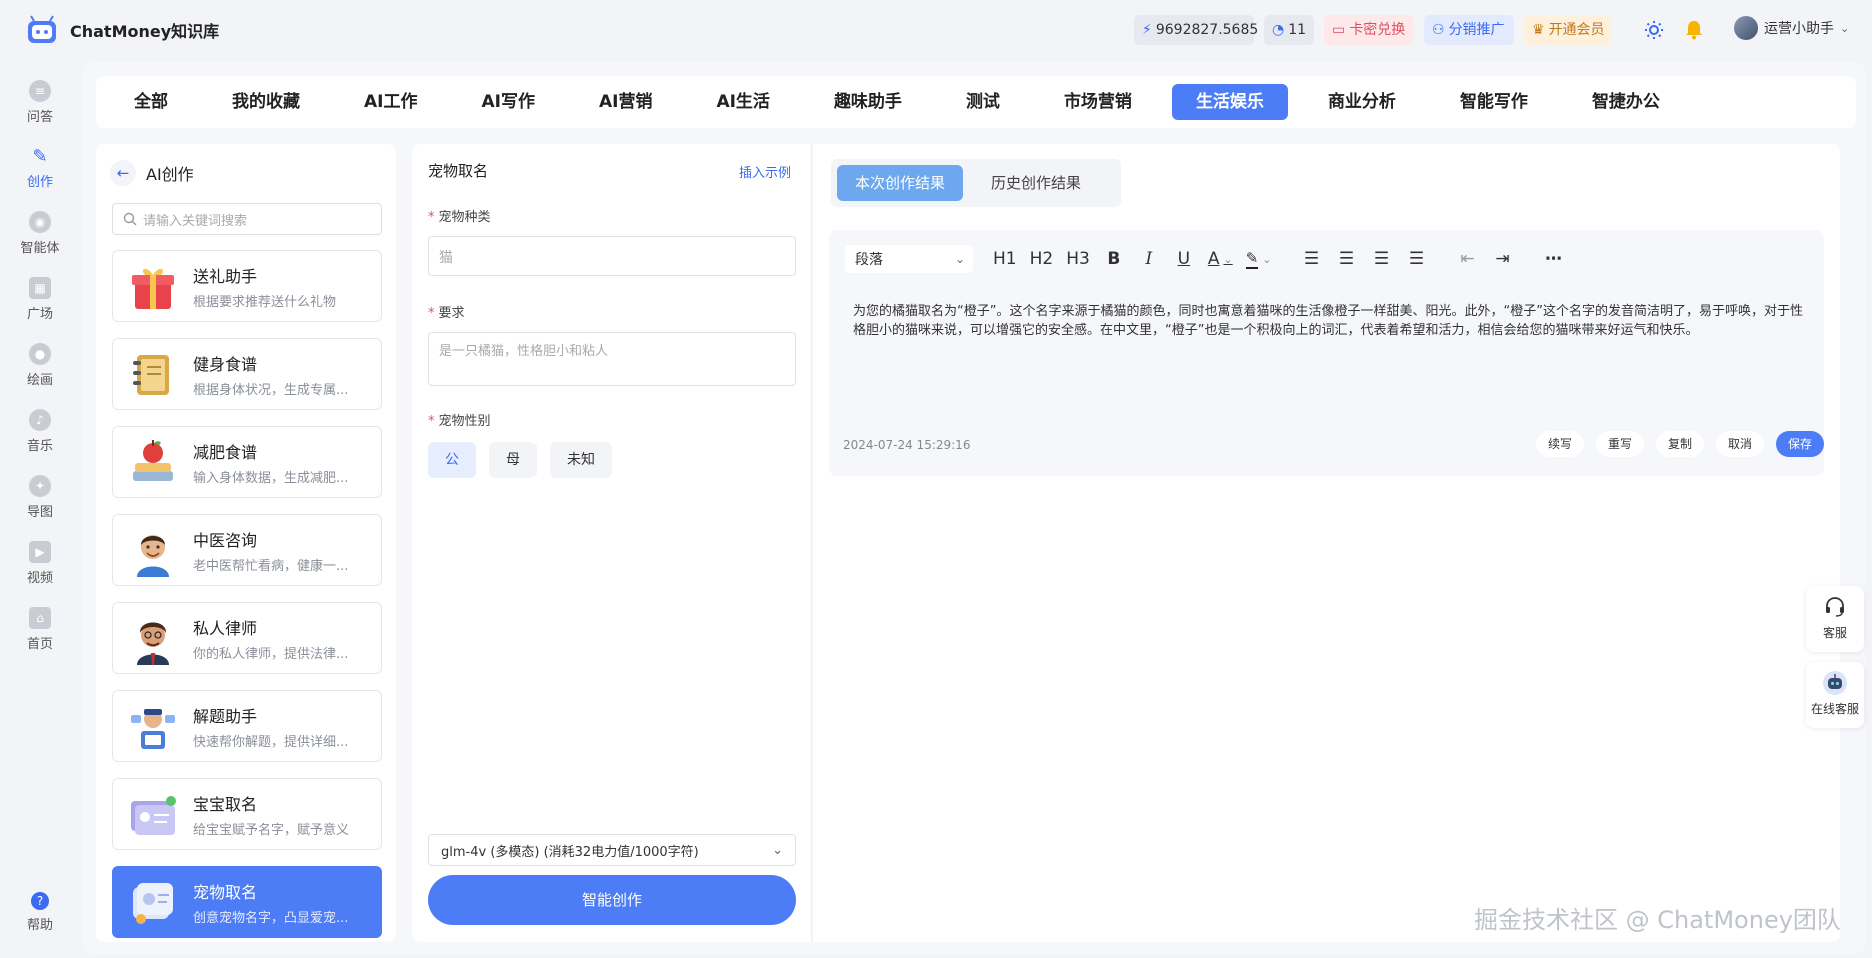  What do you see at coordinates (225, 716) in the screenshot?
I see `card-title: 解题助手` at bounding box center [225, 716].